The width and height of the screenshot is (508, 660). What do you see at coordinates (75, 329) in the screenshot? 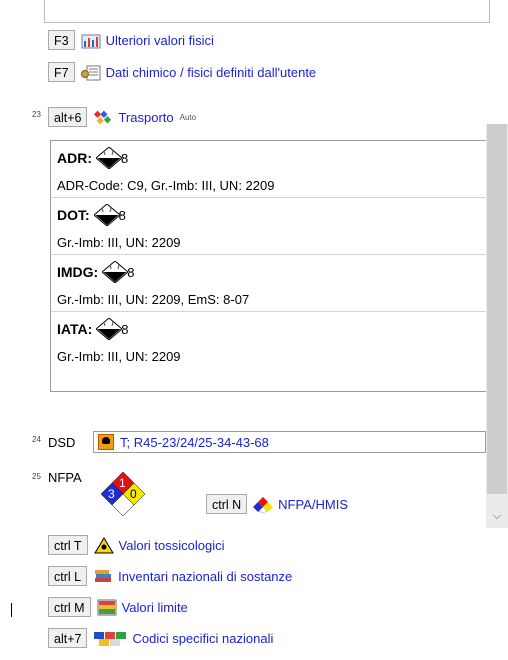
I see `iata-label: IATA:` at bounding box center [75, 329].